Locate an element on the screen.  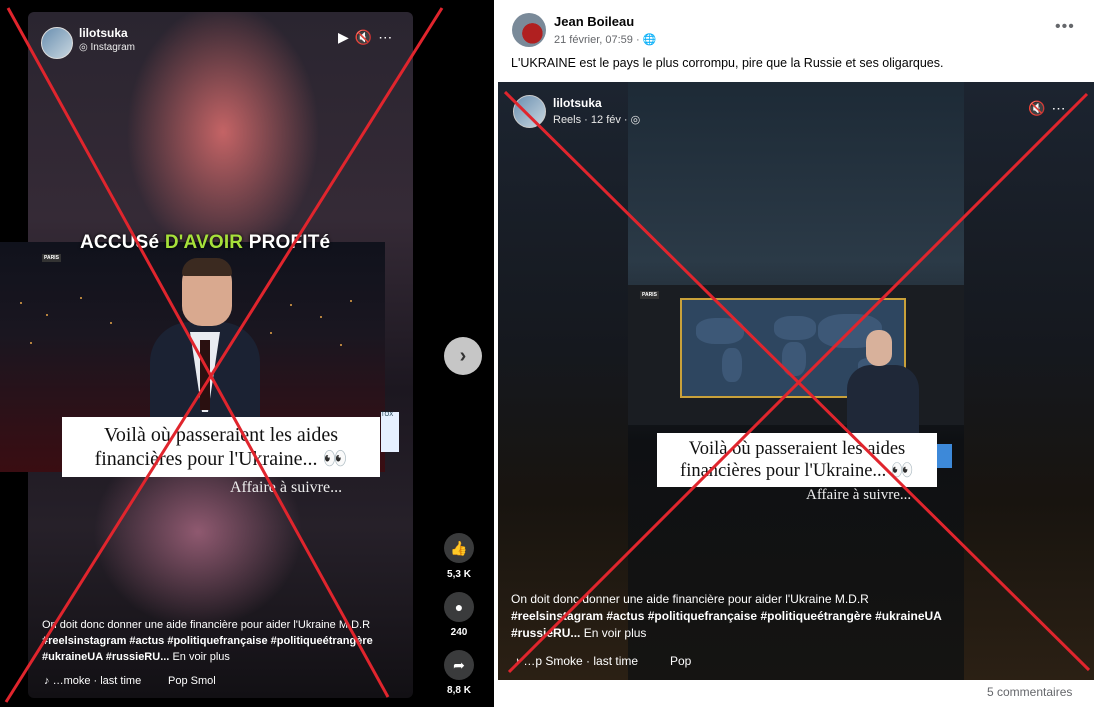
video-controls: ▶🔇⋯ is located at coordinates (368, 37).